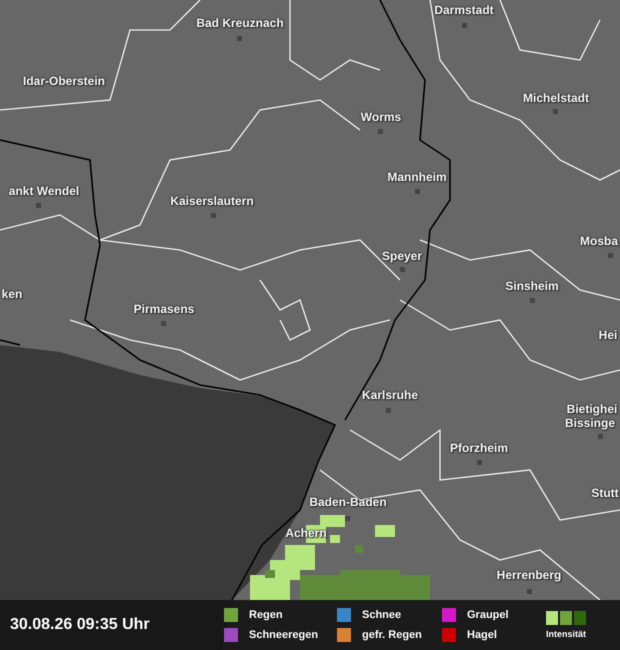 The image size is (620, 650). What do you see at coordinates (80, 625) in the screenshot?
I see `timestamp: 30.08.26 09:35 Uhr` at bounding box center [80, 625].